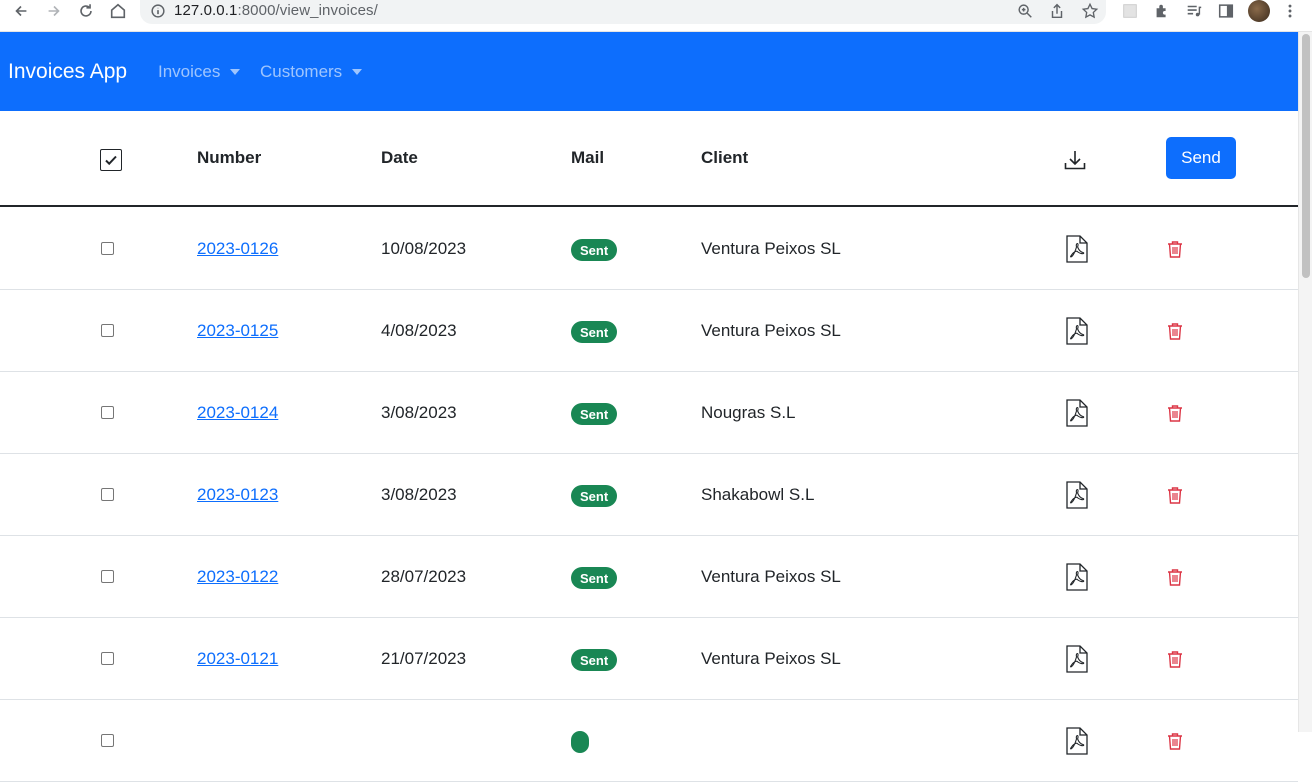 The height and width of the screenshot is (782, 1312). What do you see at coordinates (1075, 160) in the screenshot?
I see `download-icon` at bounding box center [1075, 160].